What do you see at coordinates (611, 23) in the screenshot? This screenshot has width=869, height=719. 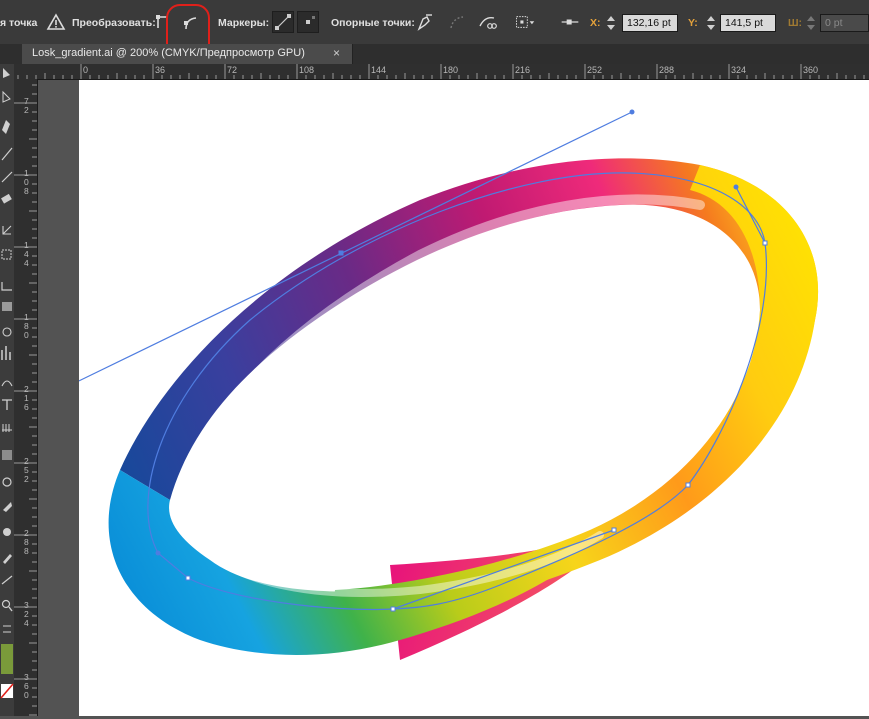 I see `x-spinner-icon` at bounding box center [611, 23].